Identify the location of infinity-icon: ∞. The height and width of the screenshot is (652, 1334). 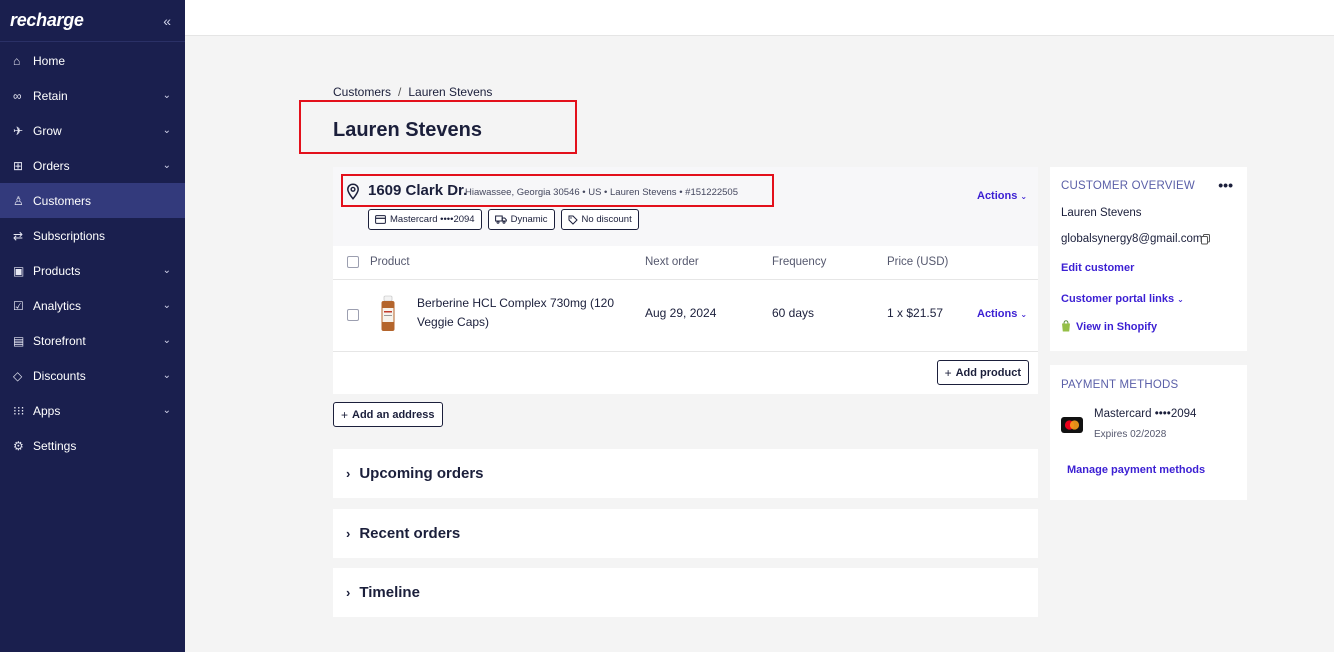
(17, 95).